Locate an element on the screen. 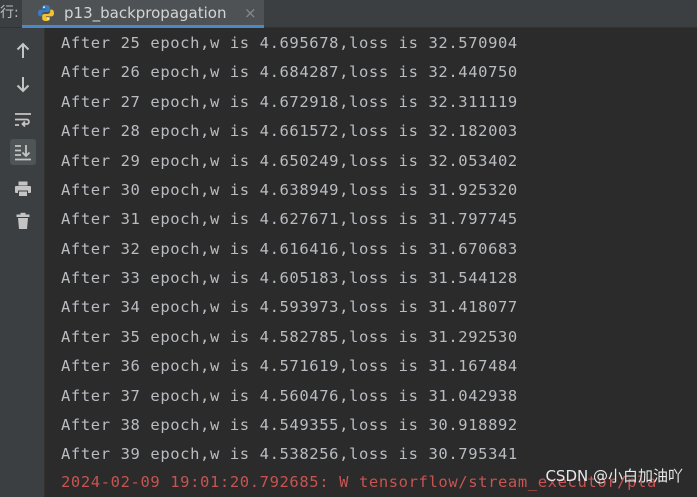 Image resolution: width=697 pixels, height=497 pixels. scroll-to-end-button is located at coordinates (23, 152).